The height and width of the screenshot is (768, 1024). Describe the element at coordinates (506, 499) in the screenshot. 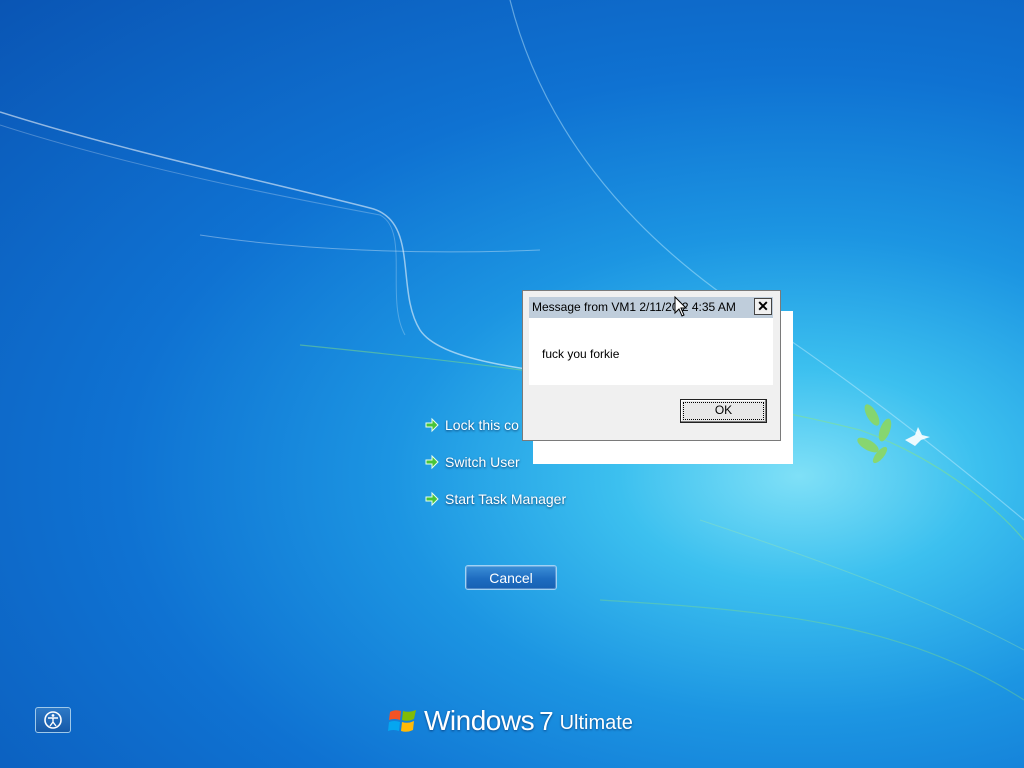

I see `menu-item-label: Start Task Manager` at that location.